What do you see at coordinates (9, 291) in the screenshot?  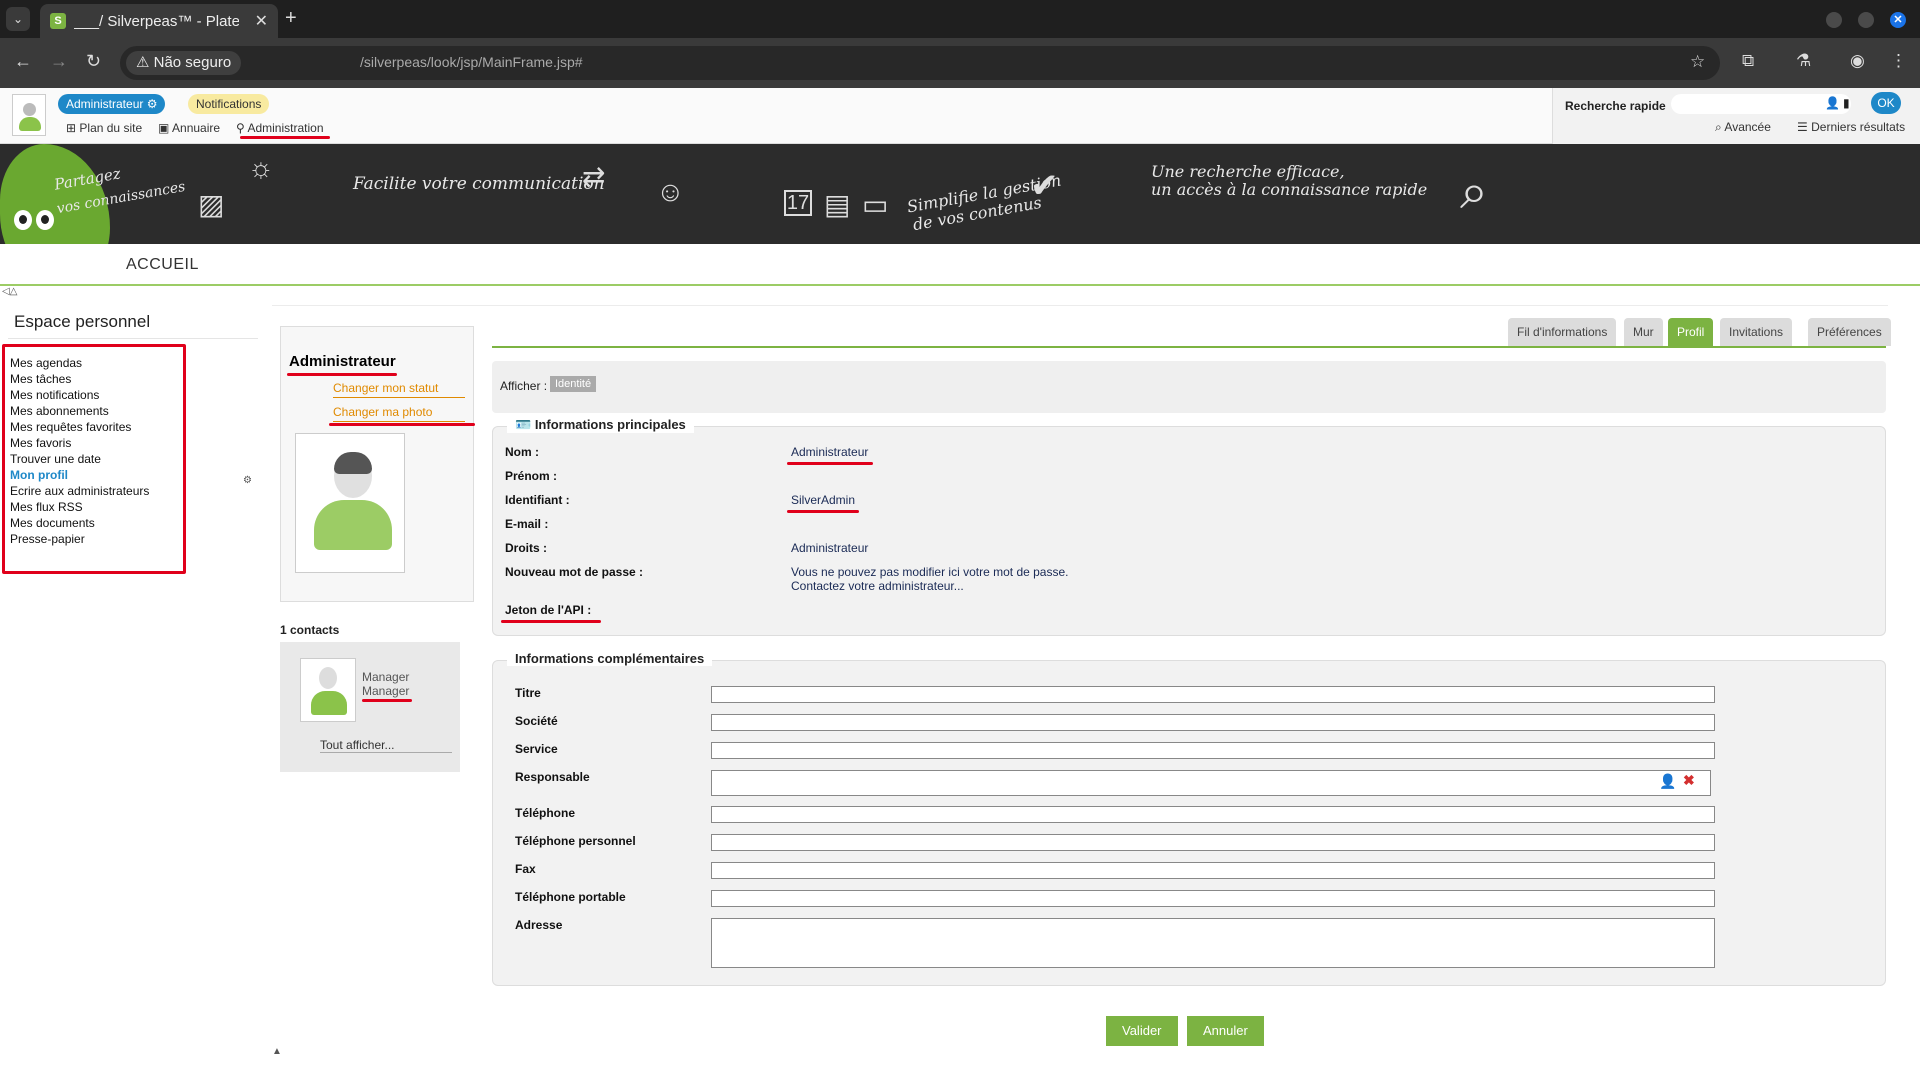 I see `collapse-toggle-icon: ◁△` at bounding box center [9, 291].